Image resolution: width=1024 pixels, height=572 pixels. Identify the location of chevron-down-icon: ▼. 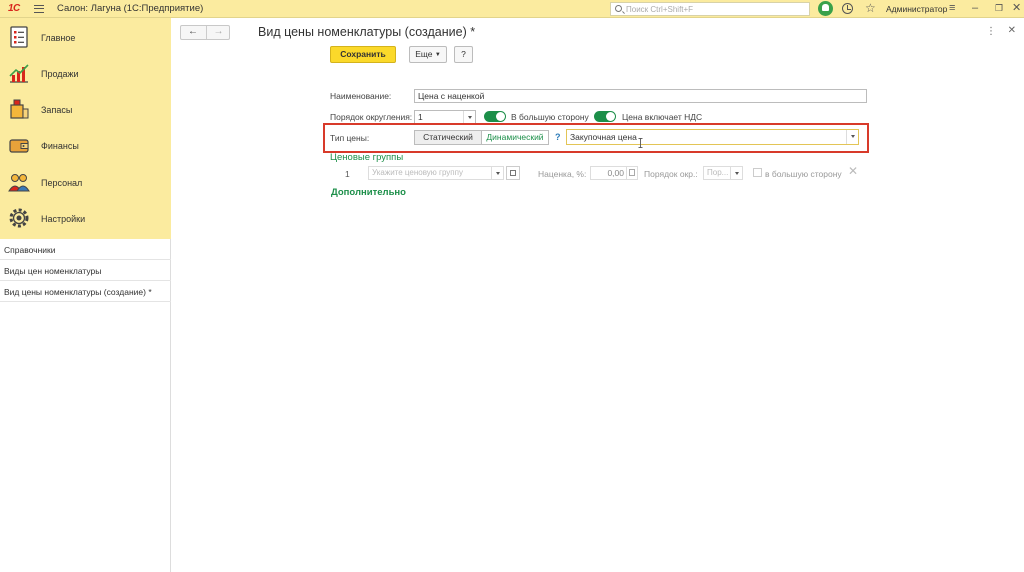
(437, 55).